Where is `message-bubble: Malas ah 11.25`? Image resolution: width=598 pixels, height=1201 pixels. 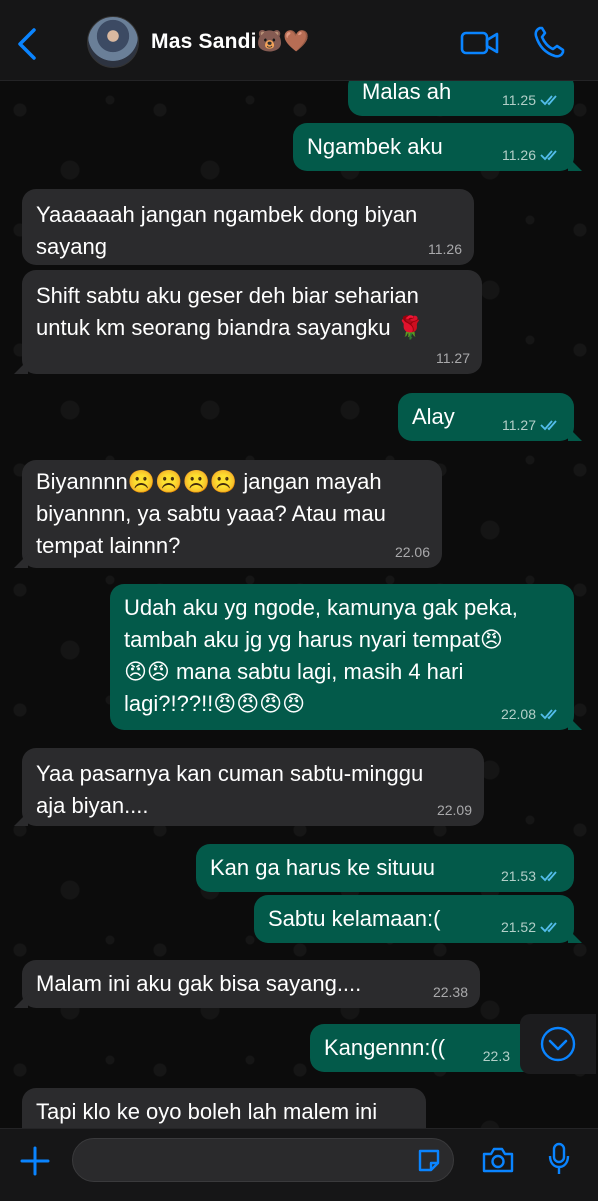
message-bubble: Malas ah 11.25 is located at coordinates (461, 98).